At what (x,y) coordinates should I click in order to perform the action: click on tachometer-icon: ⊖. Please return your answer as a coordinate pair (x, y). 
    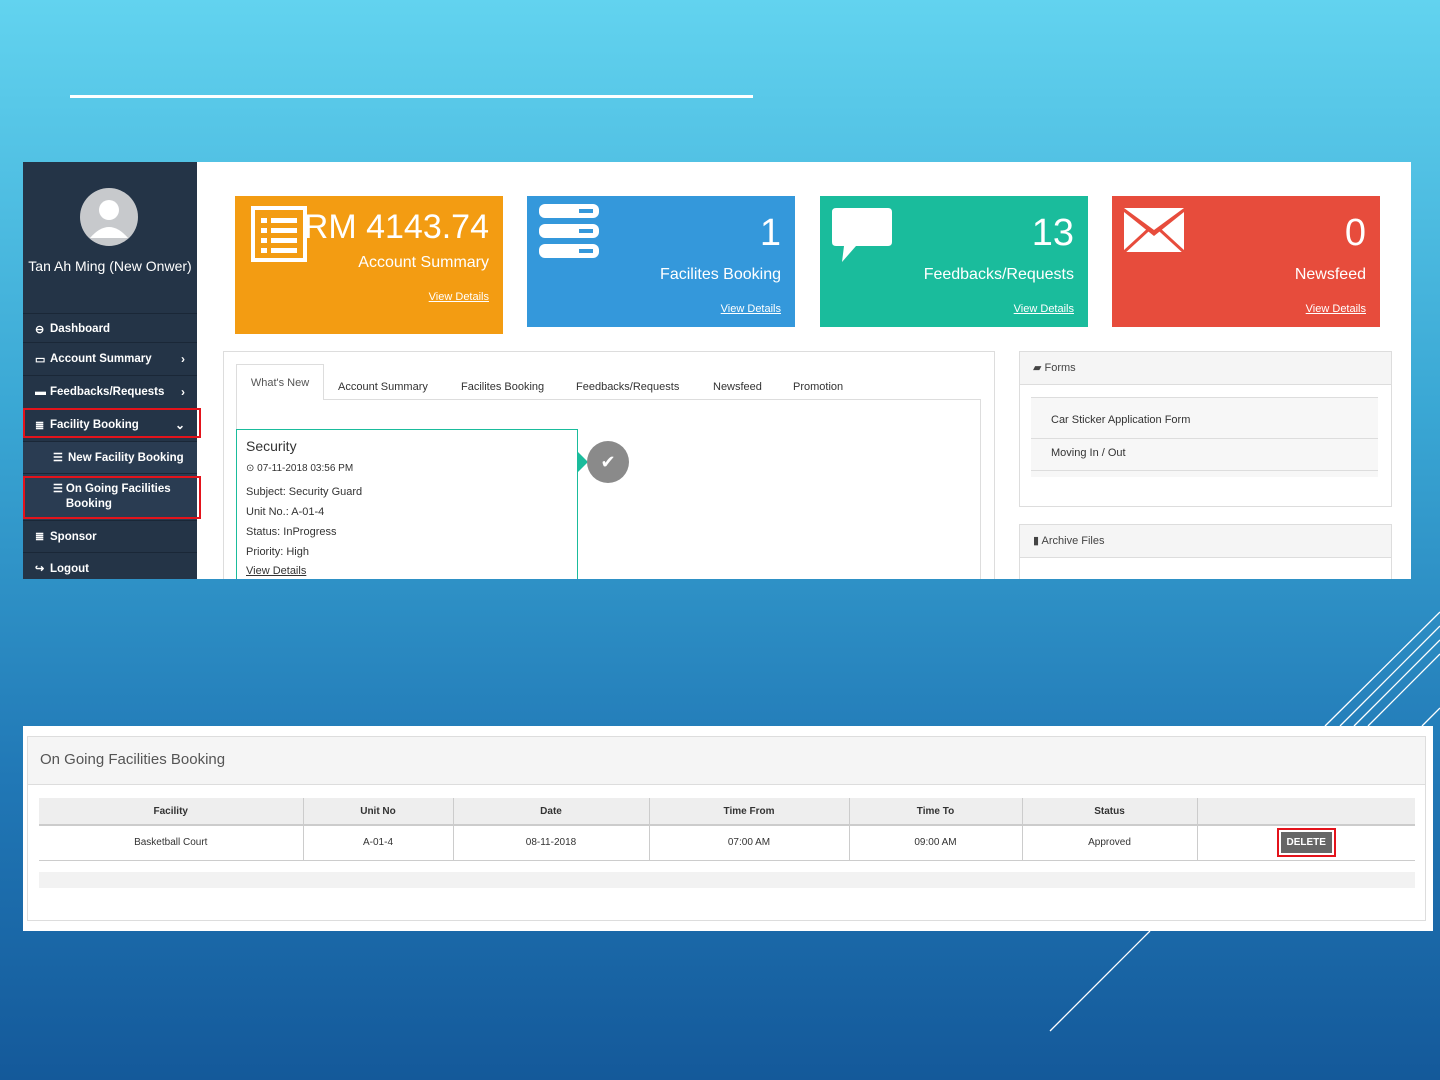
    Looking at the image, I should click on (40, 329).